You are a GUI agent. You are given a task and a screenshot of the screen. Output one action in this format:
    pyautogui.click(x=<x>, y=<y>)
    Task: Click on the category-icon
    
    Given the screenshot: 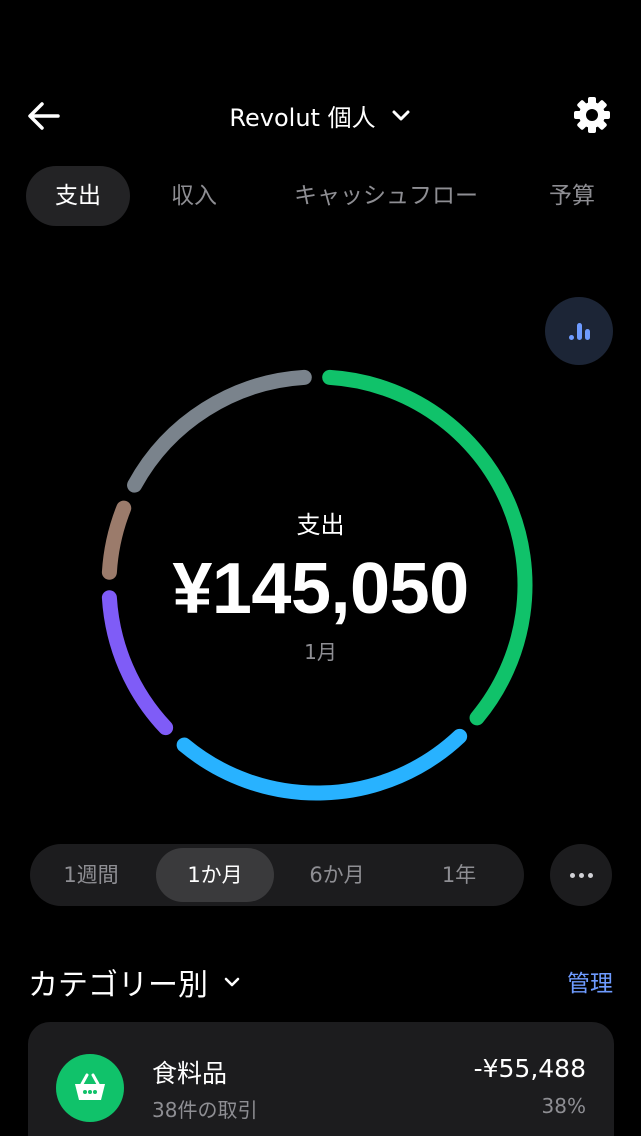 What is the action you would take?
    pyautogui.click(x=90, y=1088)
    